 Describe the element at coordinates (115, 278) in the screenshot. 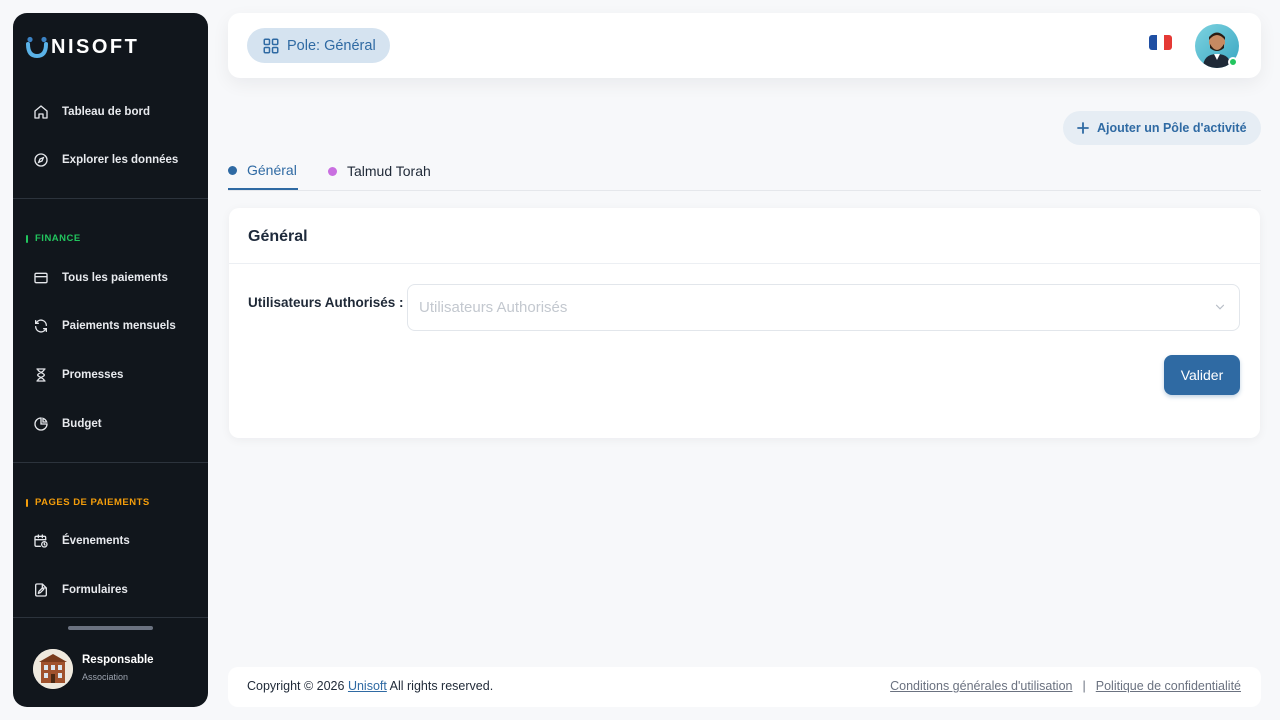

I see `sidebar-item-label: Tous les paiements` at that location.